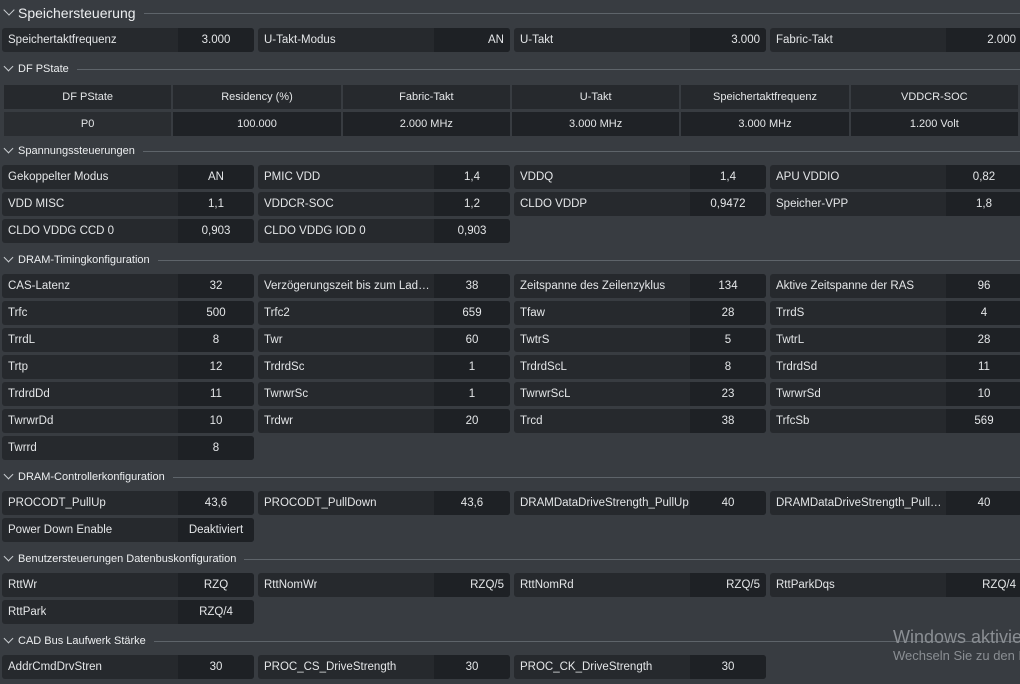  What do you see at coordinates (640, 585) in the screenshot?
I see `field-rttnomrd: RttNomRd RZQ/5` at bounding box center [640, 585].